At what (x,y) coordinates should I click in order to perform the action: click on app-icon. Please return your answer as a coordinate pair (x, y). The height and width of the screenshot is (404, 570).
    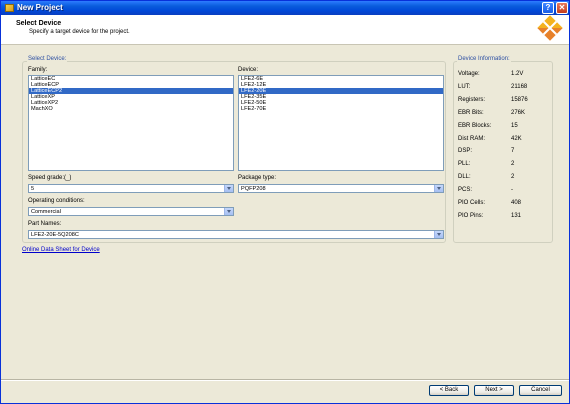
    Looking at the image, I should click on (9, 8).